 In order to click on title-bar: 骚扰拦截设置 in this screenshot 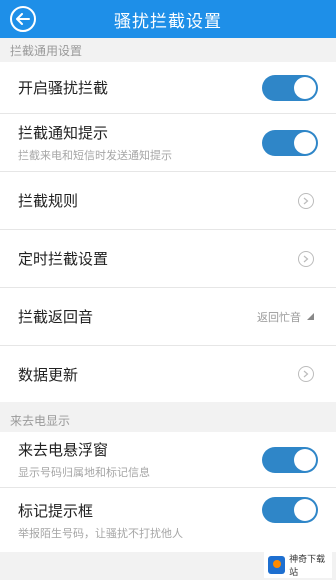, I will do `click(168, 19)`.